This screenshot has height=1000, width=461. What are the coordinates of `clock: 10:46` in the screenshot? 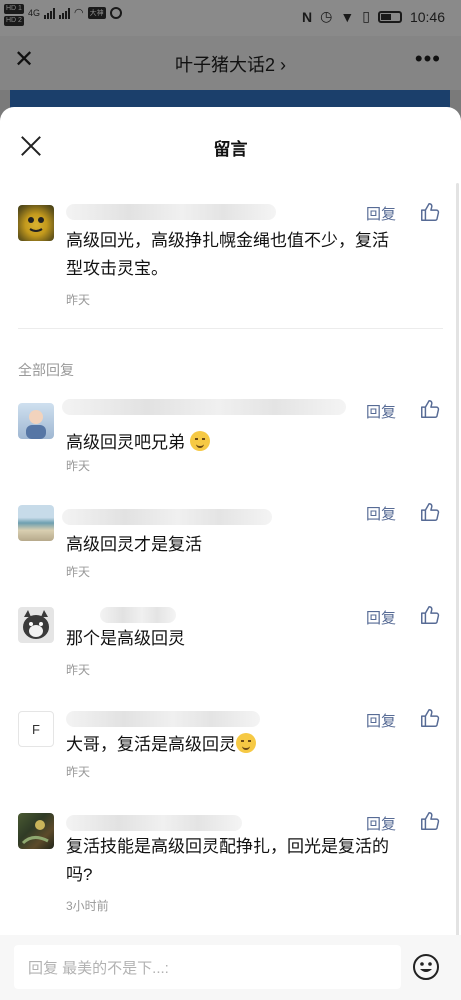 It's located at (427, 16).